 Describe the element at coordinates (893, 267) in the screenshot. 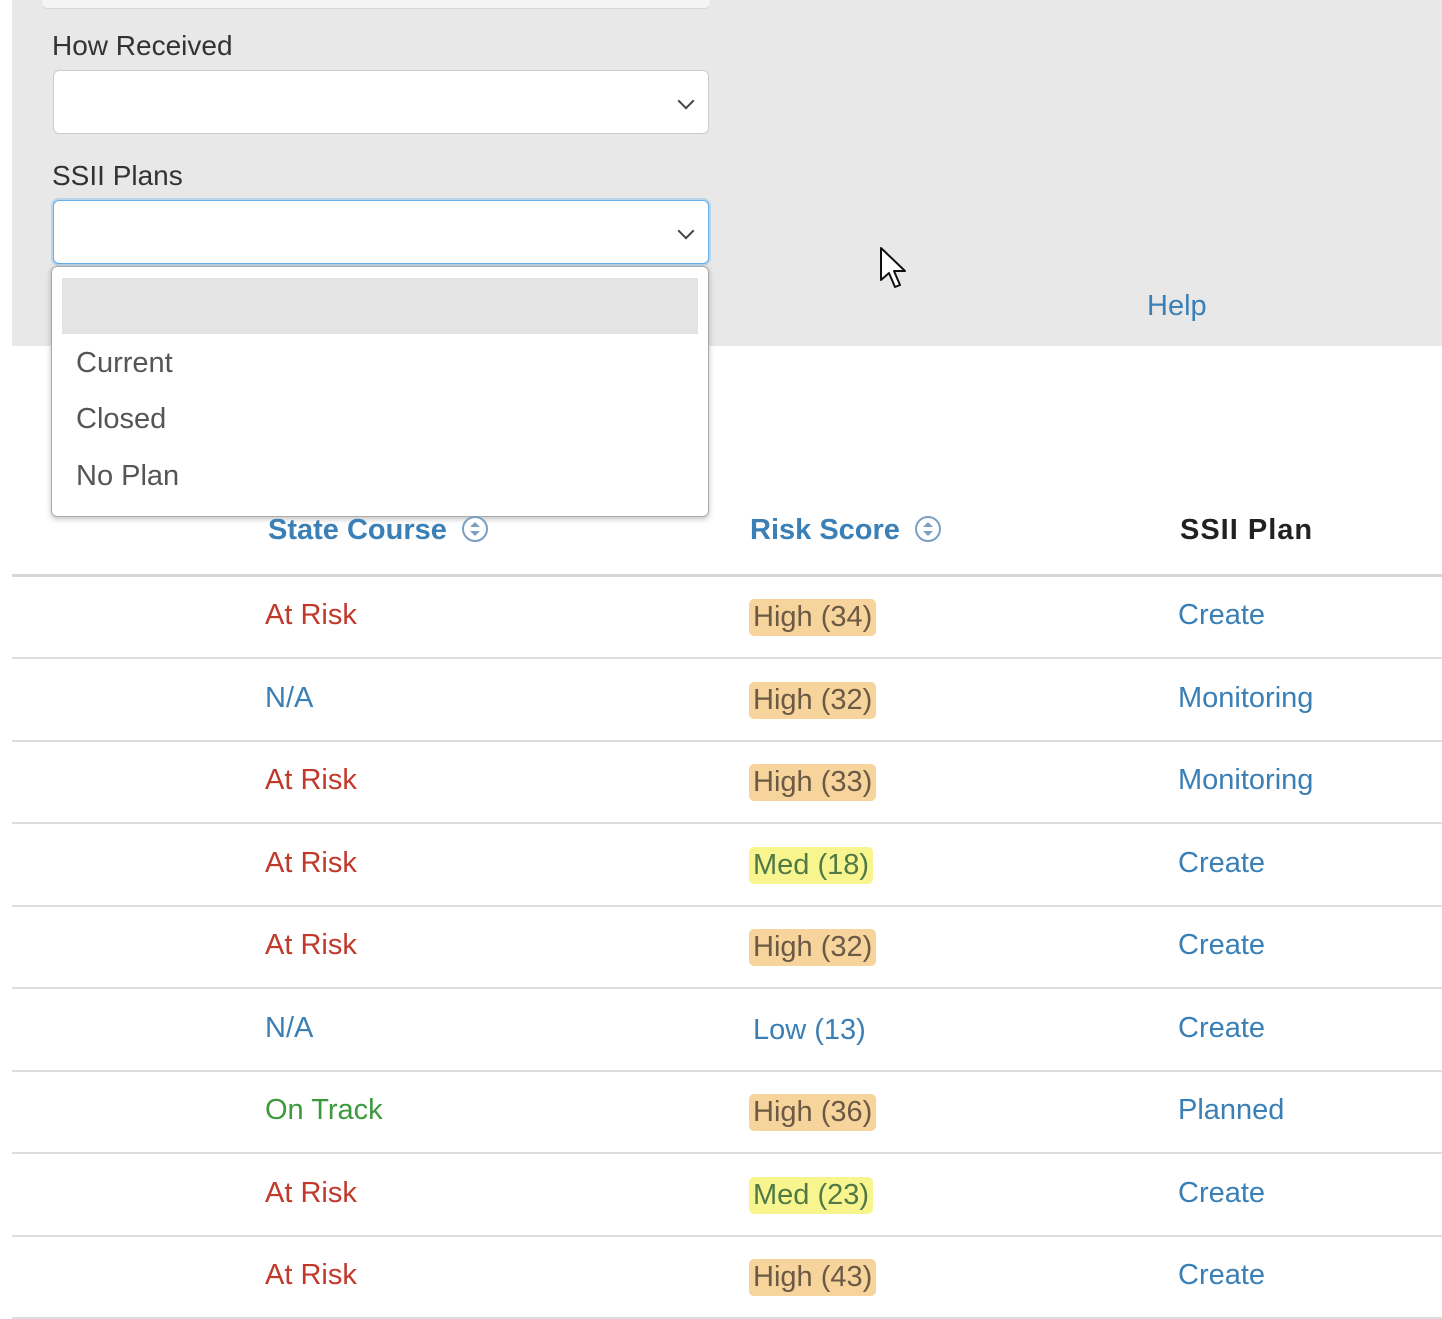

I see `mouse-pointer-icon` at that location.